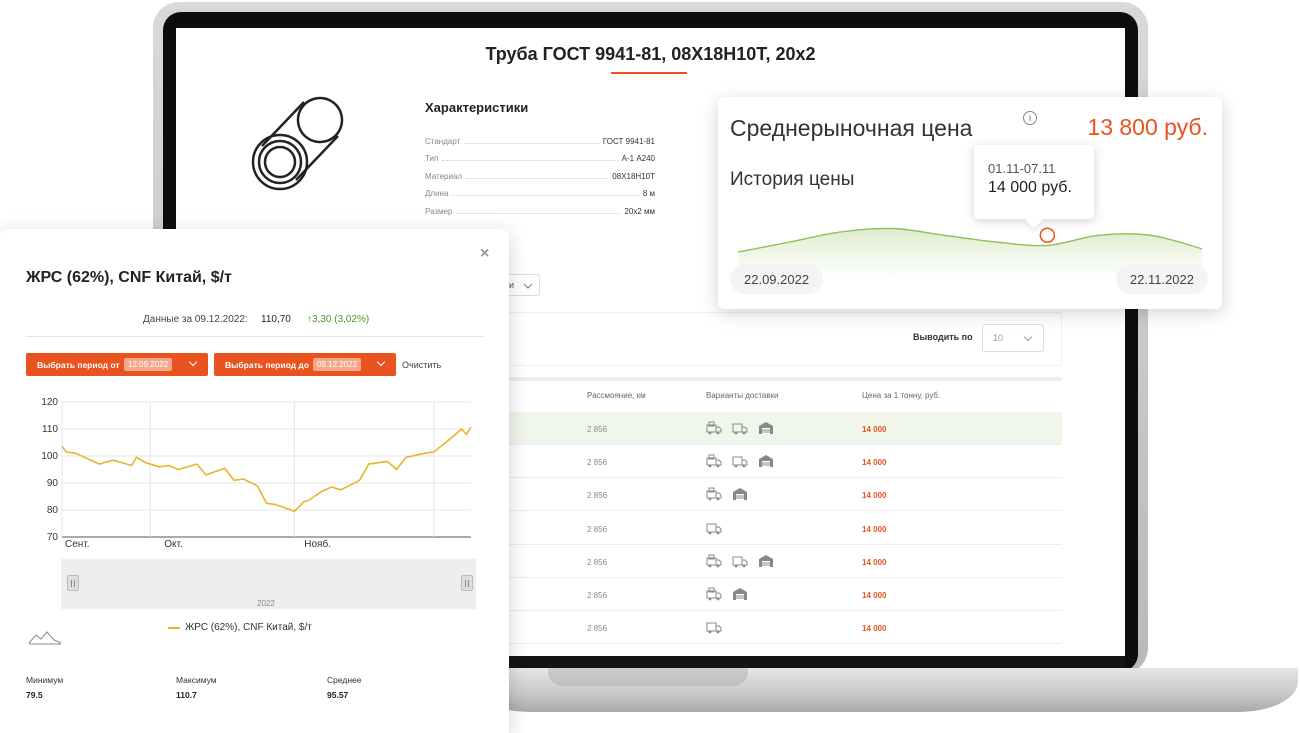 The width and height of the screenshot is (1300, 733). What do you see at coordinates (540, 154) in the screenshot?
I see `chars-row: Тип А-1 А240` at bounding box center [540, 154].